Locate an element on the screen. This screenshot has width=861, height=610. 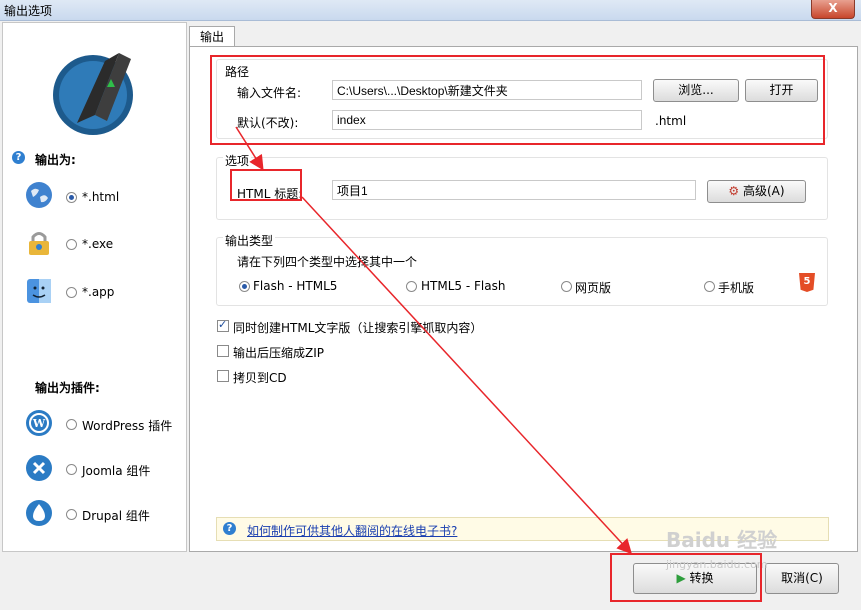
output-as-title: 输出为: is located at coordinates (55, 160).